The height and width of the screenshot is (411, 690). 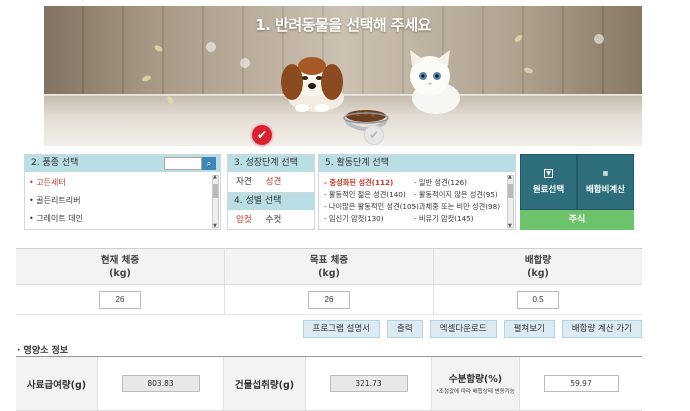 I want to click on breed-item-label: 그레이트 데인, so click(x=59, y=218).